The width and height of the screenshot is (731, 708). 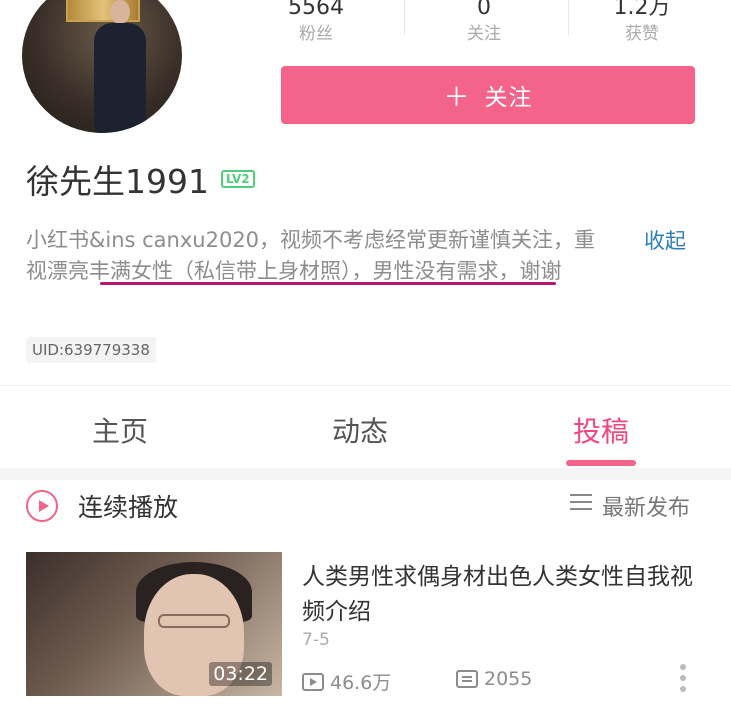 I want to click on play-count-icon, so click(x=313, y=681).